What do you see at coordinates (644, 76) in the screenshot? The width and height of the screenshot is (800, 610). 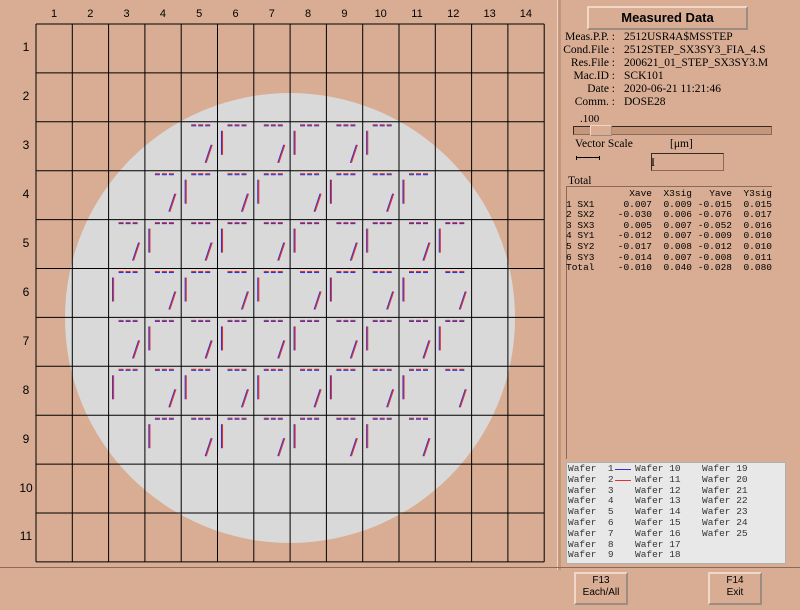 I see `meta-value: SCK101` at bounding box center [644, 76].